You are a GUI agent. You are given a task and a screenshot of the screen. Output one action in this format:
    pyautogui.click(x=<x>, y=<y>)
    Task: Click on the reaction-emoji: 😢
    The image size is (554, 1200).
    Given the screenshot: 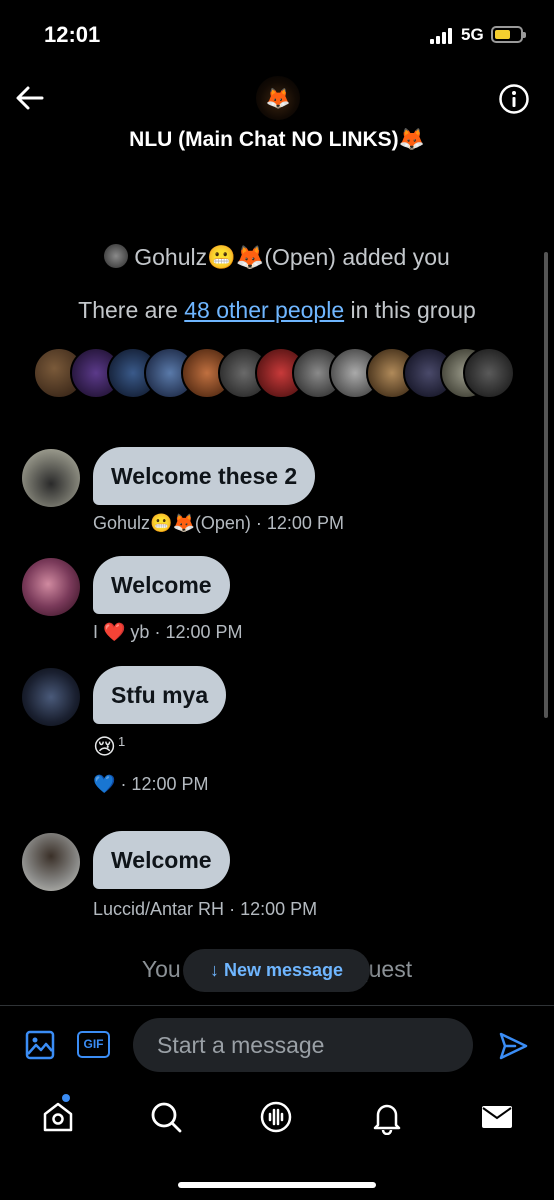 What is the action you would take?
    pyautogui.click(x=104, y=746)
    